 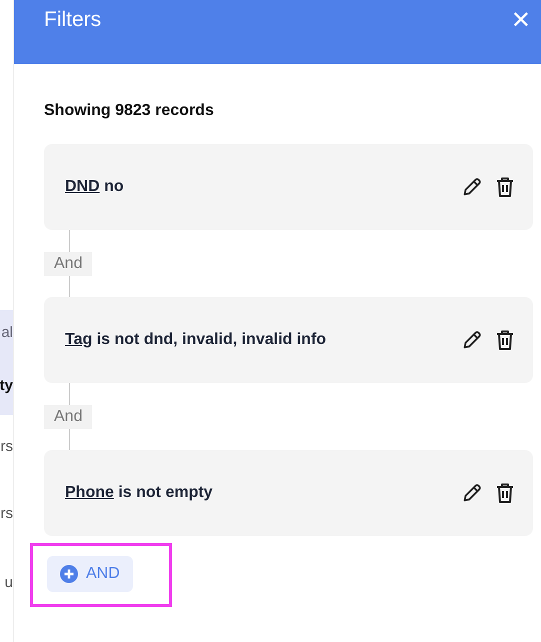 I want to click on truncated-label: ty, so click(x=6, y=386).